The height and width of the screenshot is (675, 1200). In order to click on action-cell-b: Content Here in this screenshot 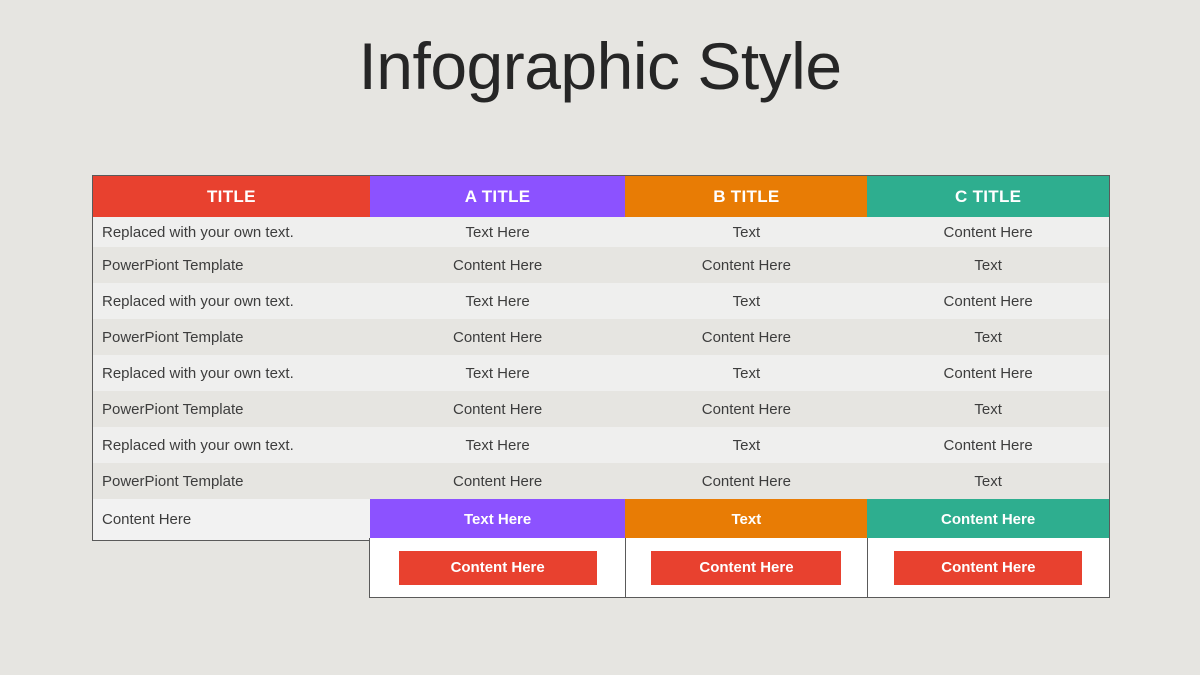, I will do `click(745, 567)`.